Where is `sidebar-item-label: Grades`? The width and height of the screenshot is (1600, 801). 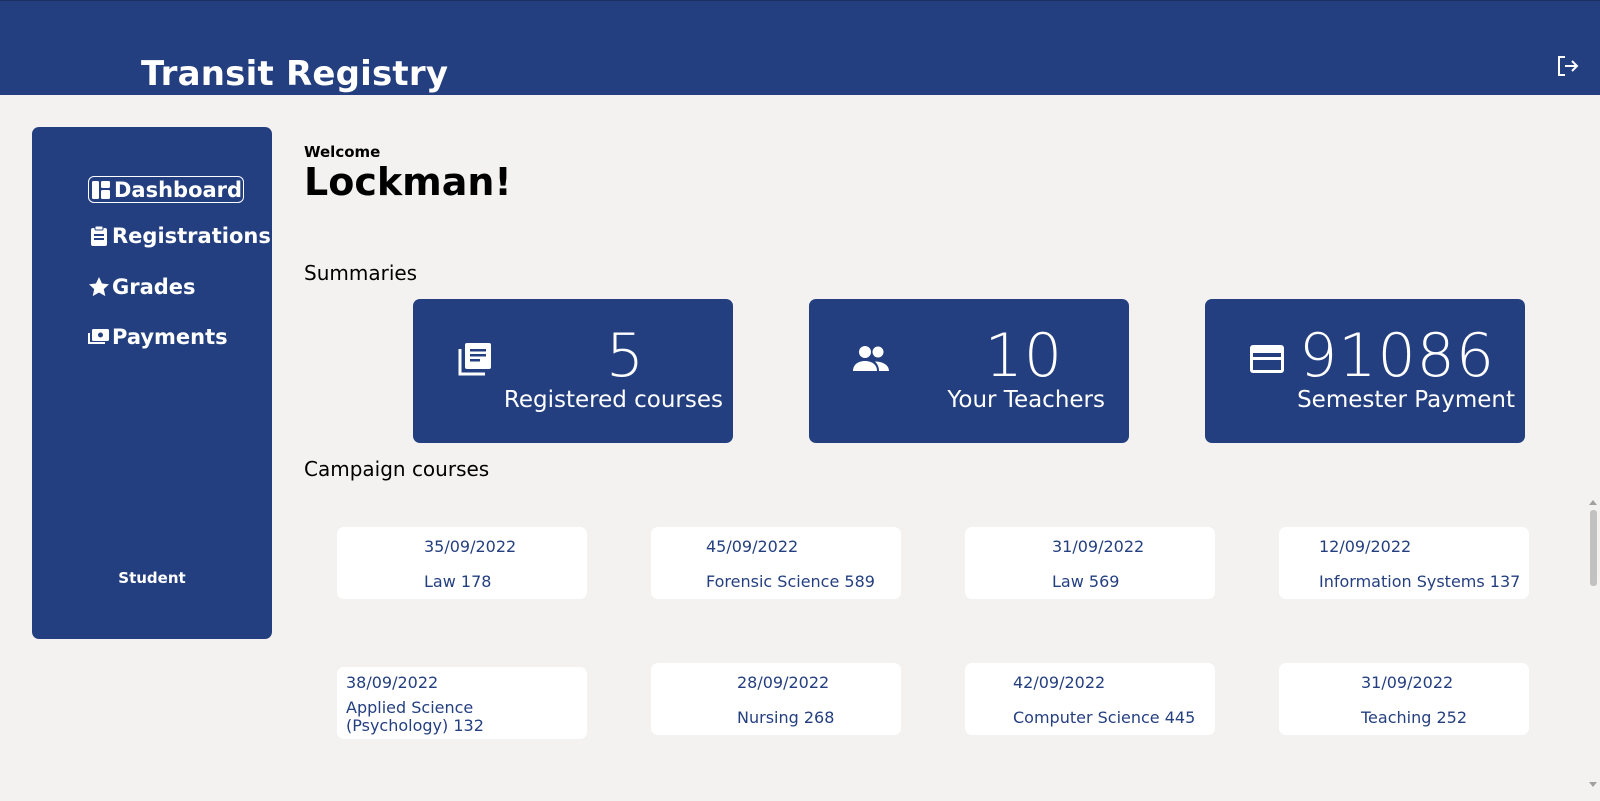
sidebar-item-label: Grades is located at coordinates (154, 287).